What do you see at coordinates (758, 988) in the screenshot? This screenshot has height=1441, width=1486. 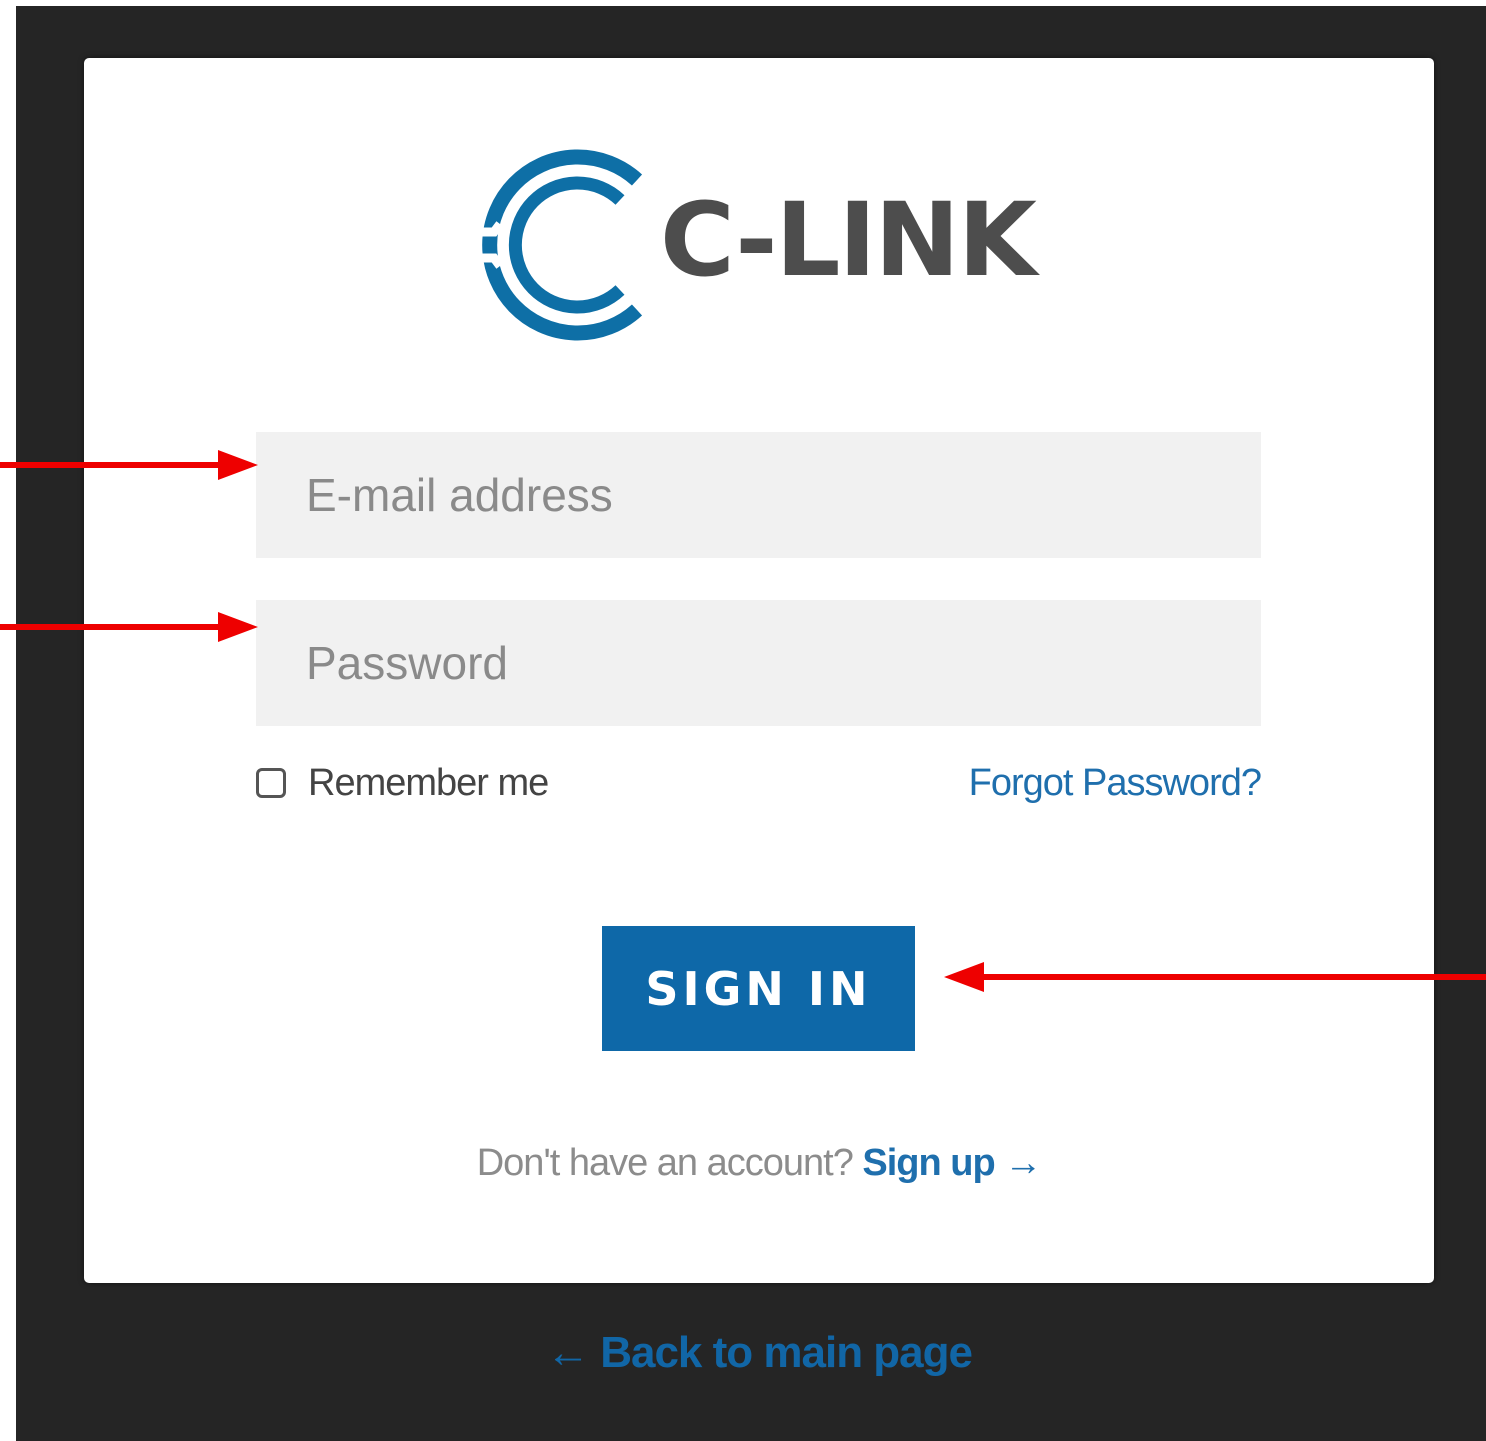 I see `sign-in-button: SIGN IN` at bounding box center [758, 988].